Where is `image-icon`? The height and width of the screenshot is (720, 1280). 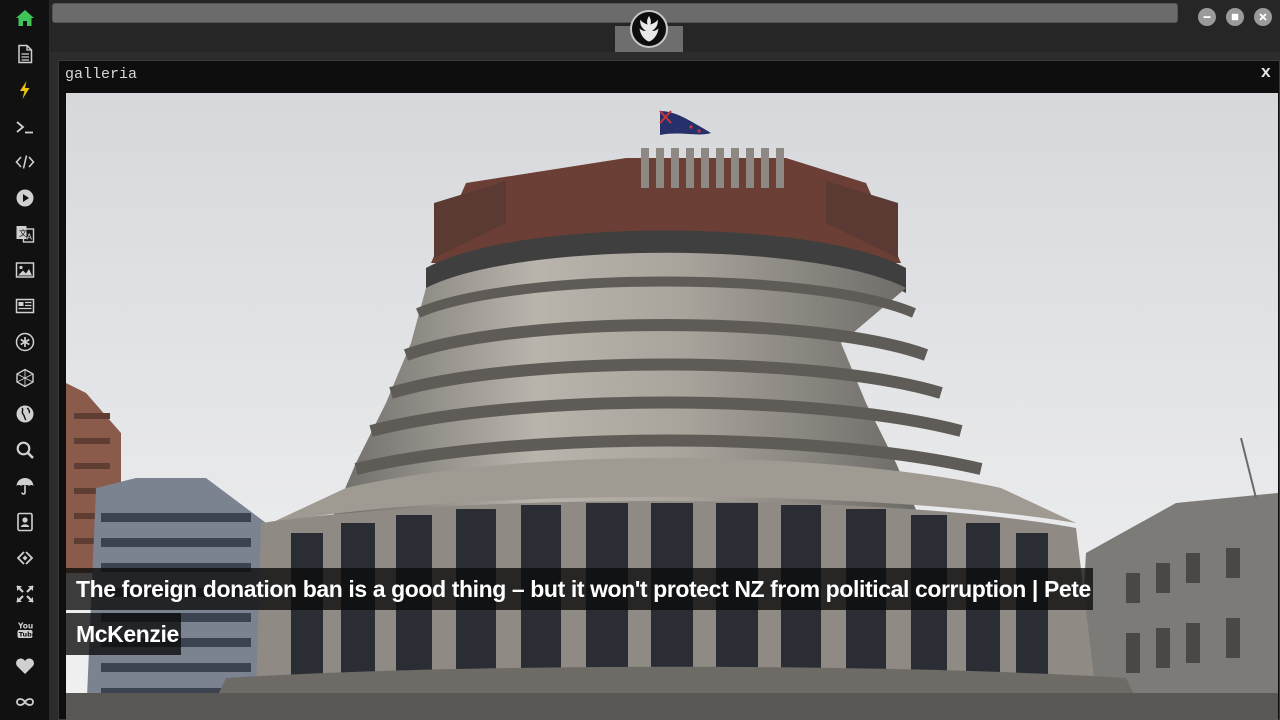 image-icon is located at coordinates (25, 270).